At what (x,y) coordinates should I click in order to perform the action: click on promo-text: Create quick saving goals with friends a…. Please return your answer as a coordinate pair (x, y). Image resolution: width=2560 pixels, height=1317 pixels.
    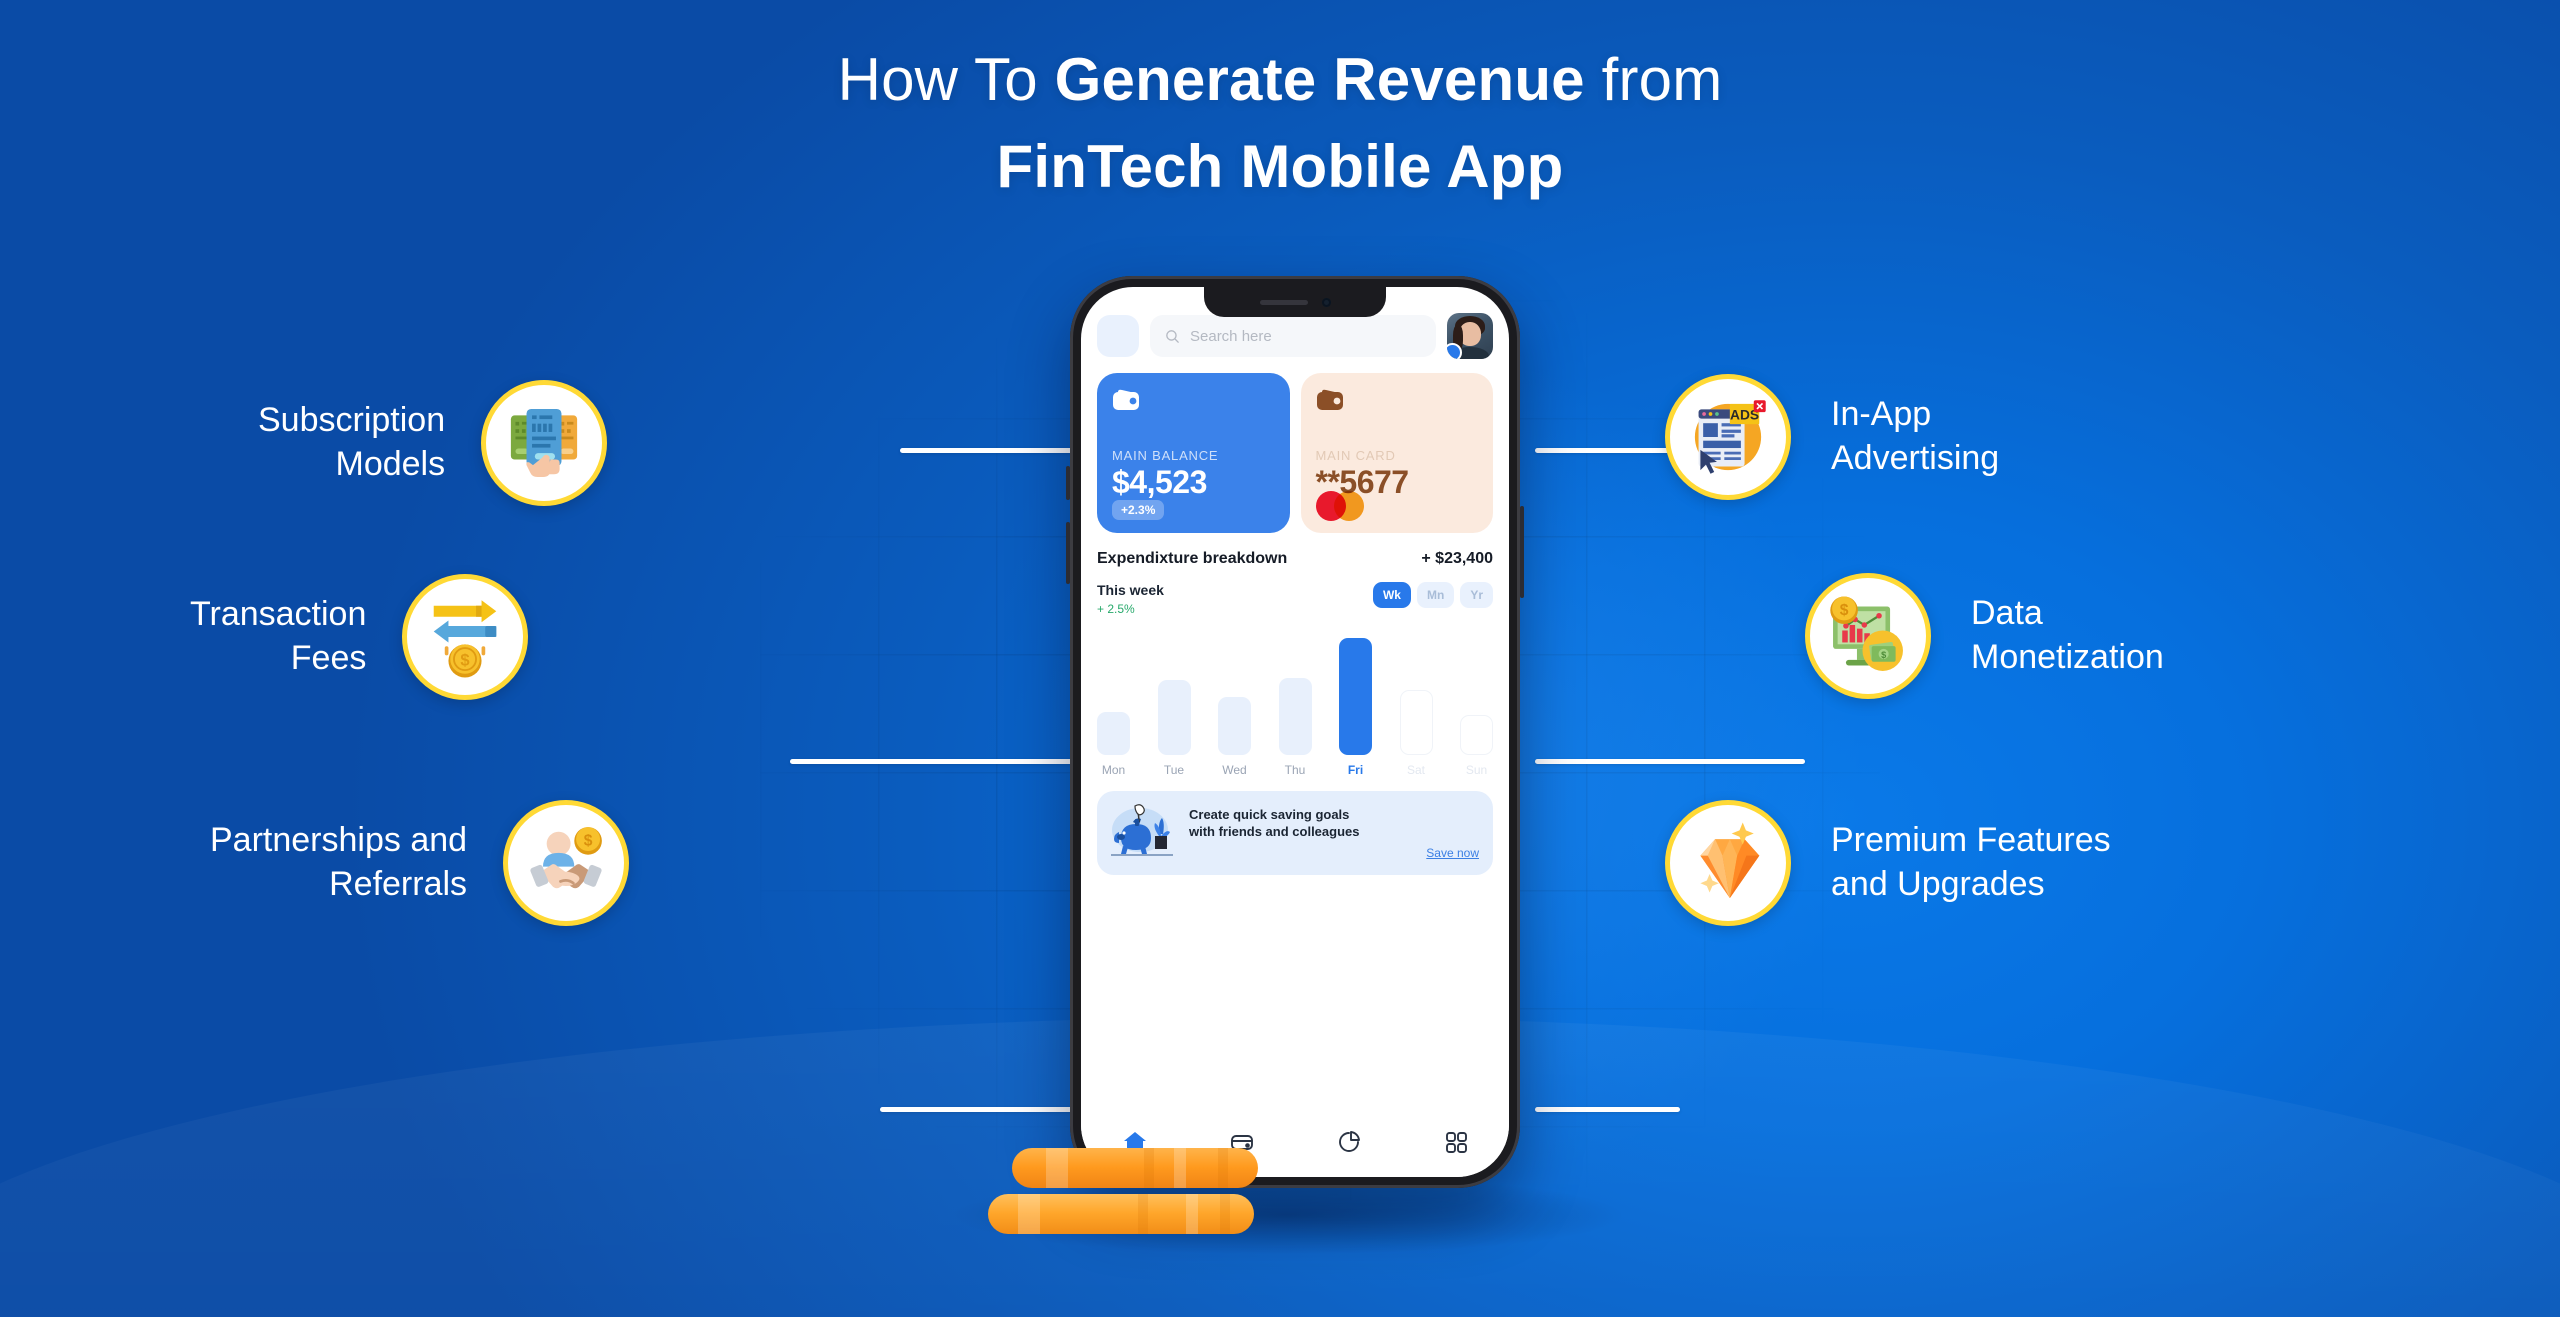
    Looking at the image, I should click on (1334, 833).